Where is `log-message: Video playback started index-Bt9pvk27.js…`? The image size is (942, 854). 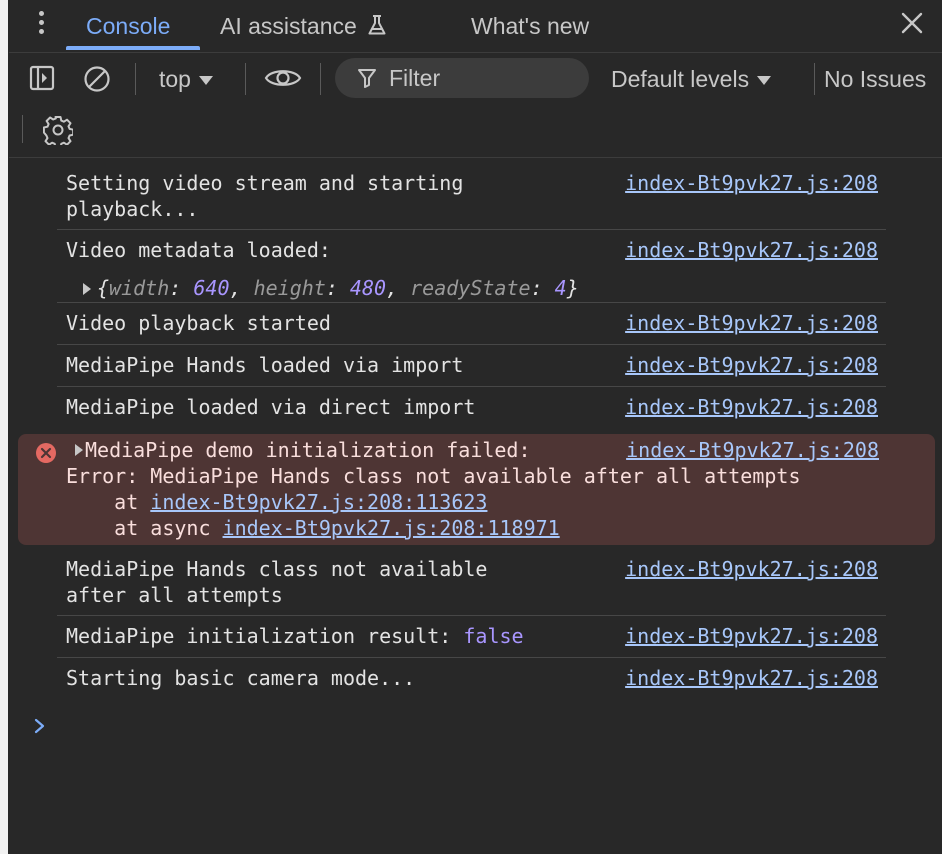 log-message: Video playback started index-Bt9pvk27.js… is located at coordinates (471, 327).